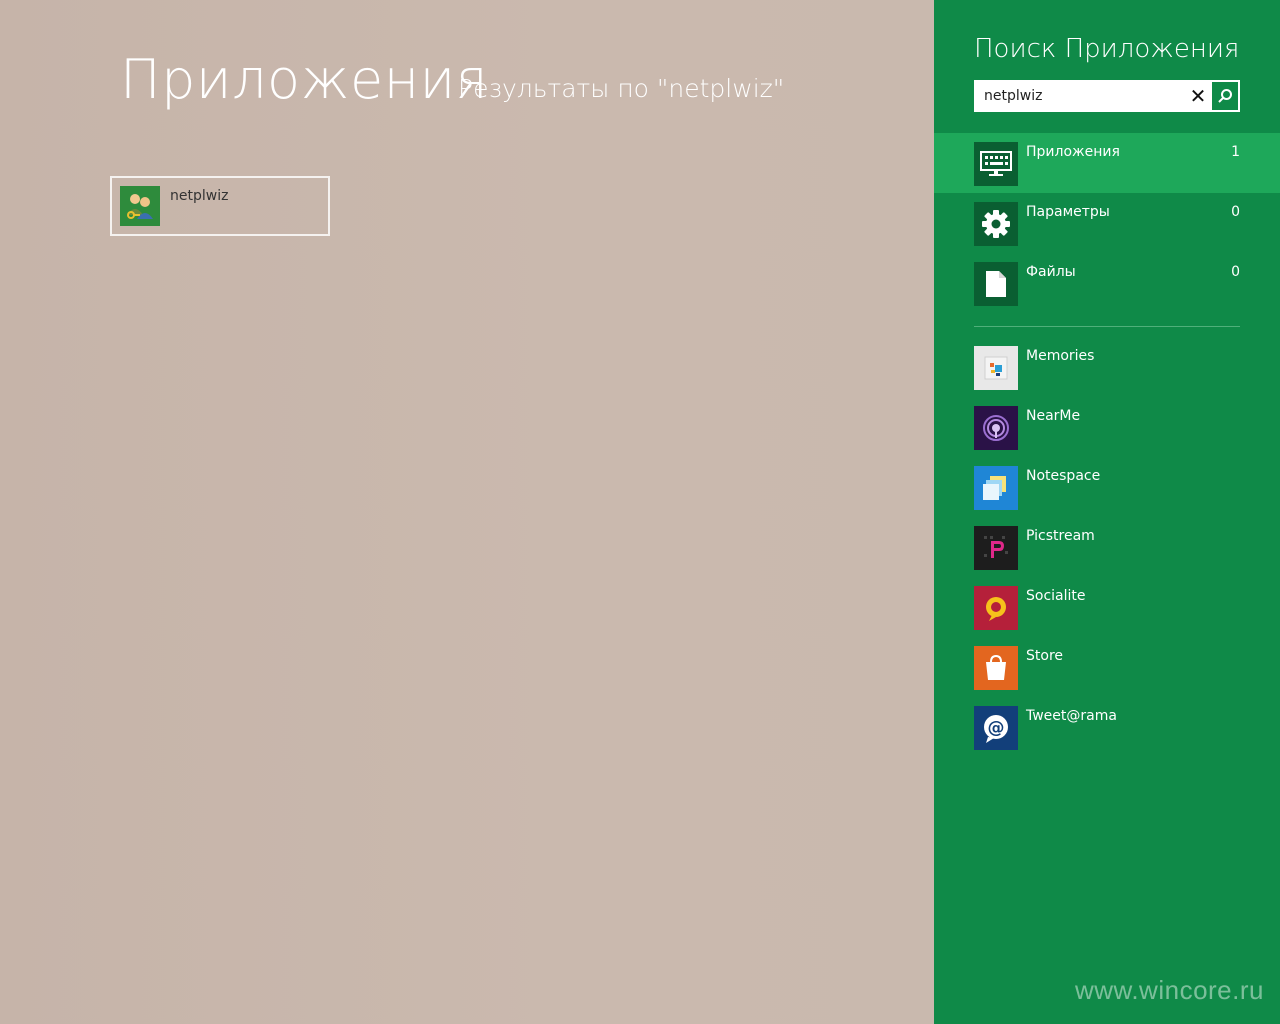 This screenshot has height=1024, width=1280. I want to click on result-tile-netplwiz: netplwiz, so click(220, 206).